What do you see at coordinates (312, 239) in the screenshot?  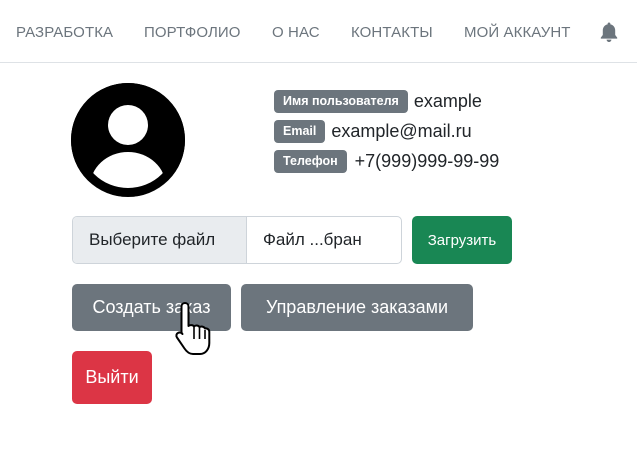 I see `file-name-text: Файл ...бран` at bounding box center [312, 239].